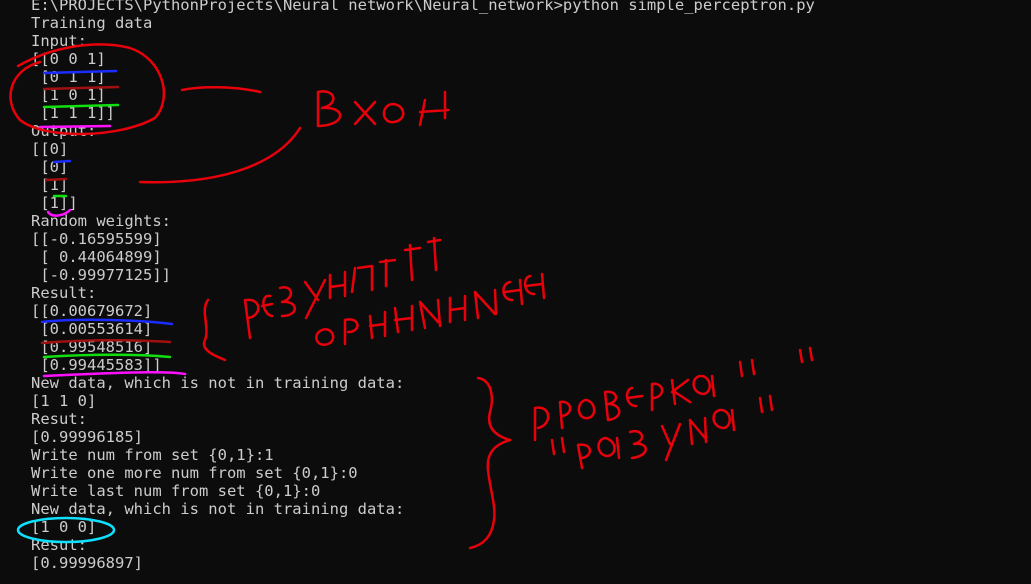 This screenshot has height=584, width=1031. Describe the element at coordinates (96, 239) in the screenshot. I see `console-line: [[-0.16595599]` at that location.